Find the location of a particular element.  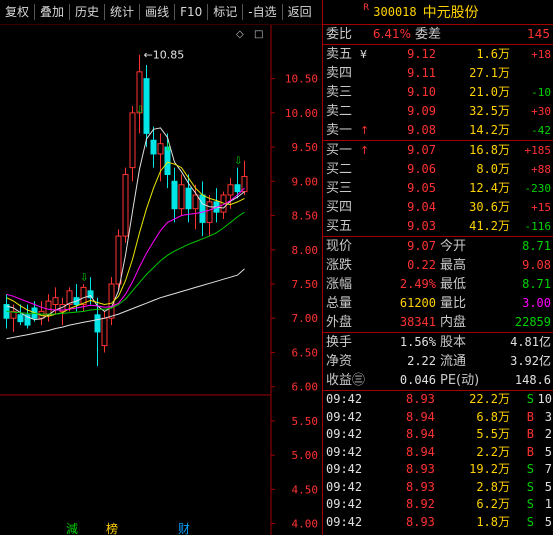

y-tick-label: 7.00 is located at coordinates (305, 318).